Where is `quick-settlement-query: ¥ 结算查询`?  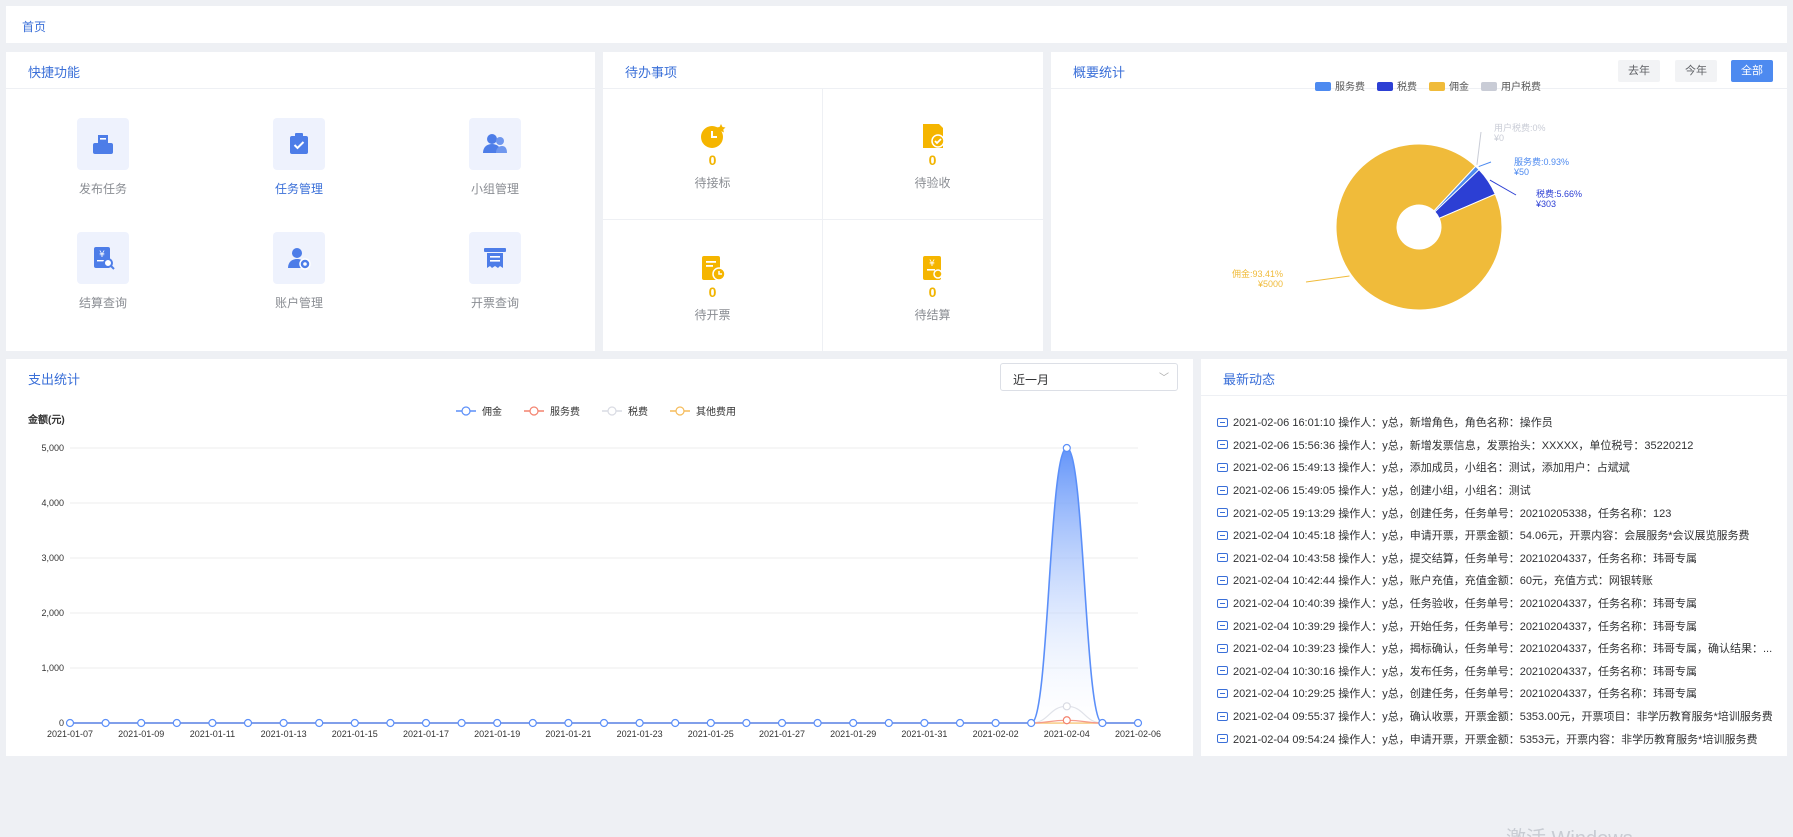
quick-settlement-query: ¥ 结算查询 is located at coordinates (103, 271).